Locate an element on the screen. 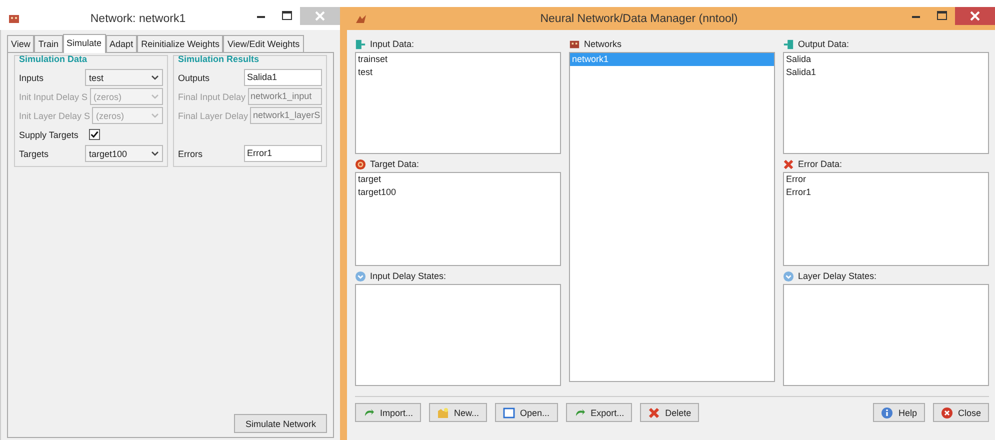 This screenshot has width=995, height=440. field-label: Errors is located at coordinates (191, 153).